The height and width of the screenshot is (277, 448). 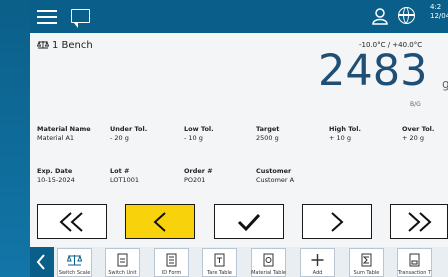 I want to click on clock-time: 4:2, so click(x=436, y=7).